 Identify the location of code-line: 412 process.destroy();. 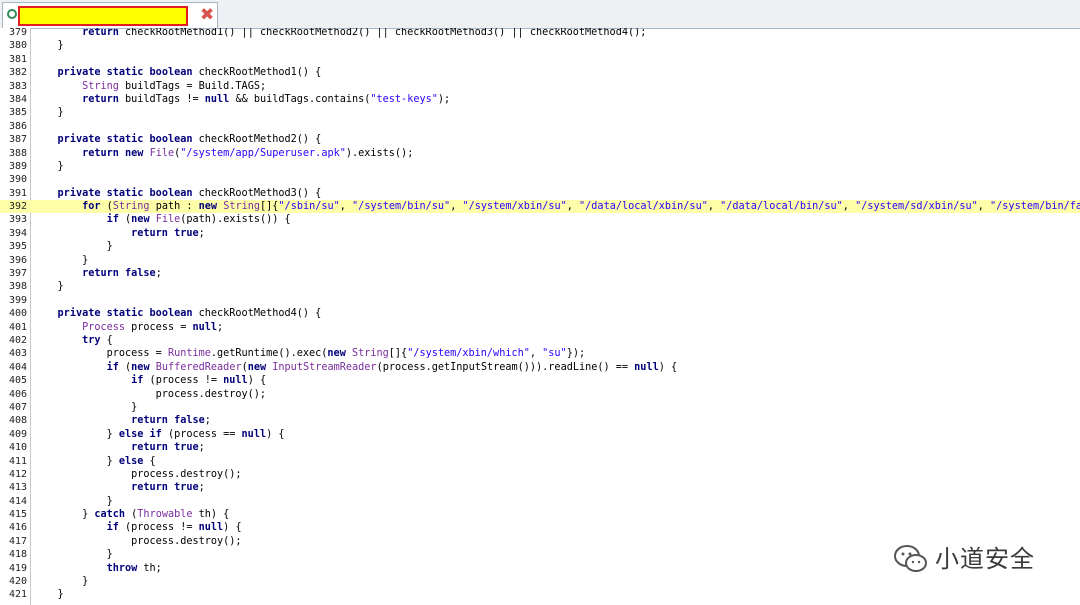
(540, 474).